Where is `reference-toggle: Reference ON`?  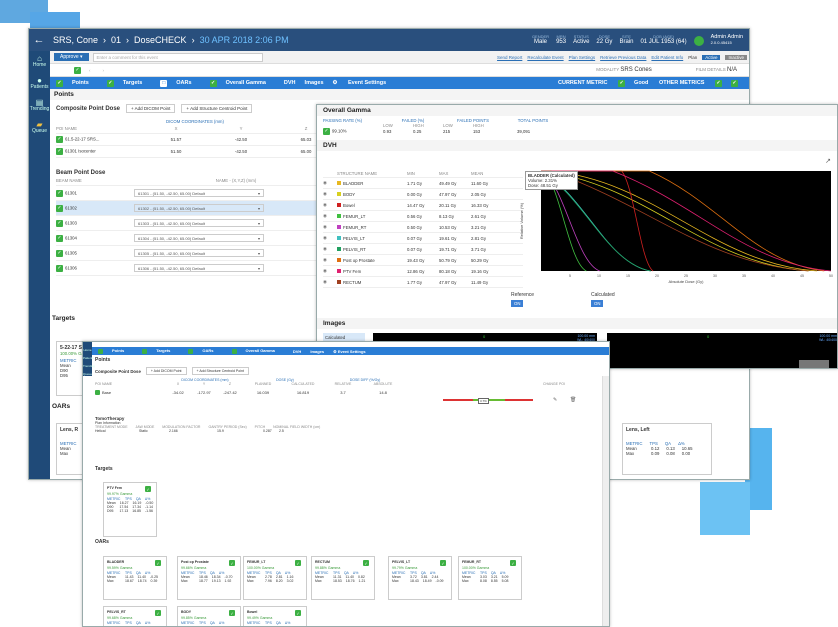 reference-toggle: Reference ON is located at coordinates (522, 299).